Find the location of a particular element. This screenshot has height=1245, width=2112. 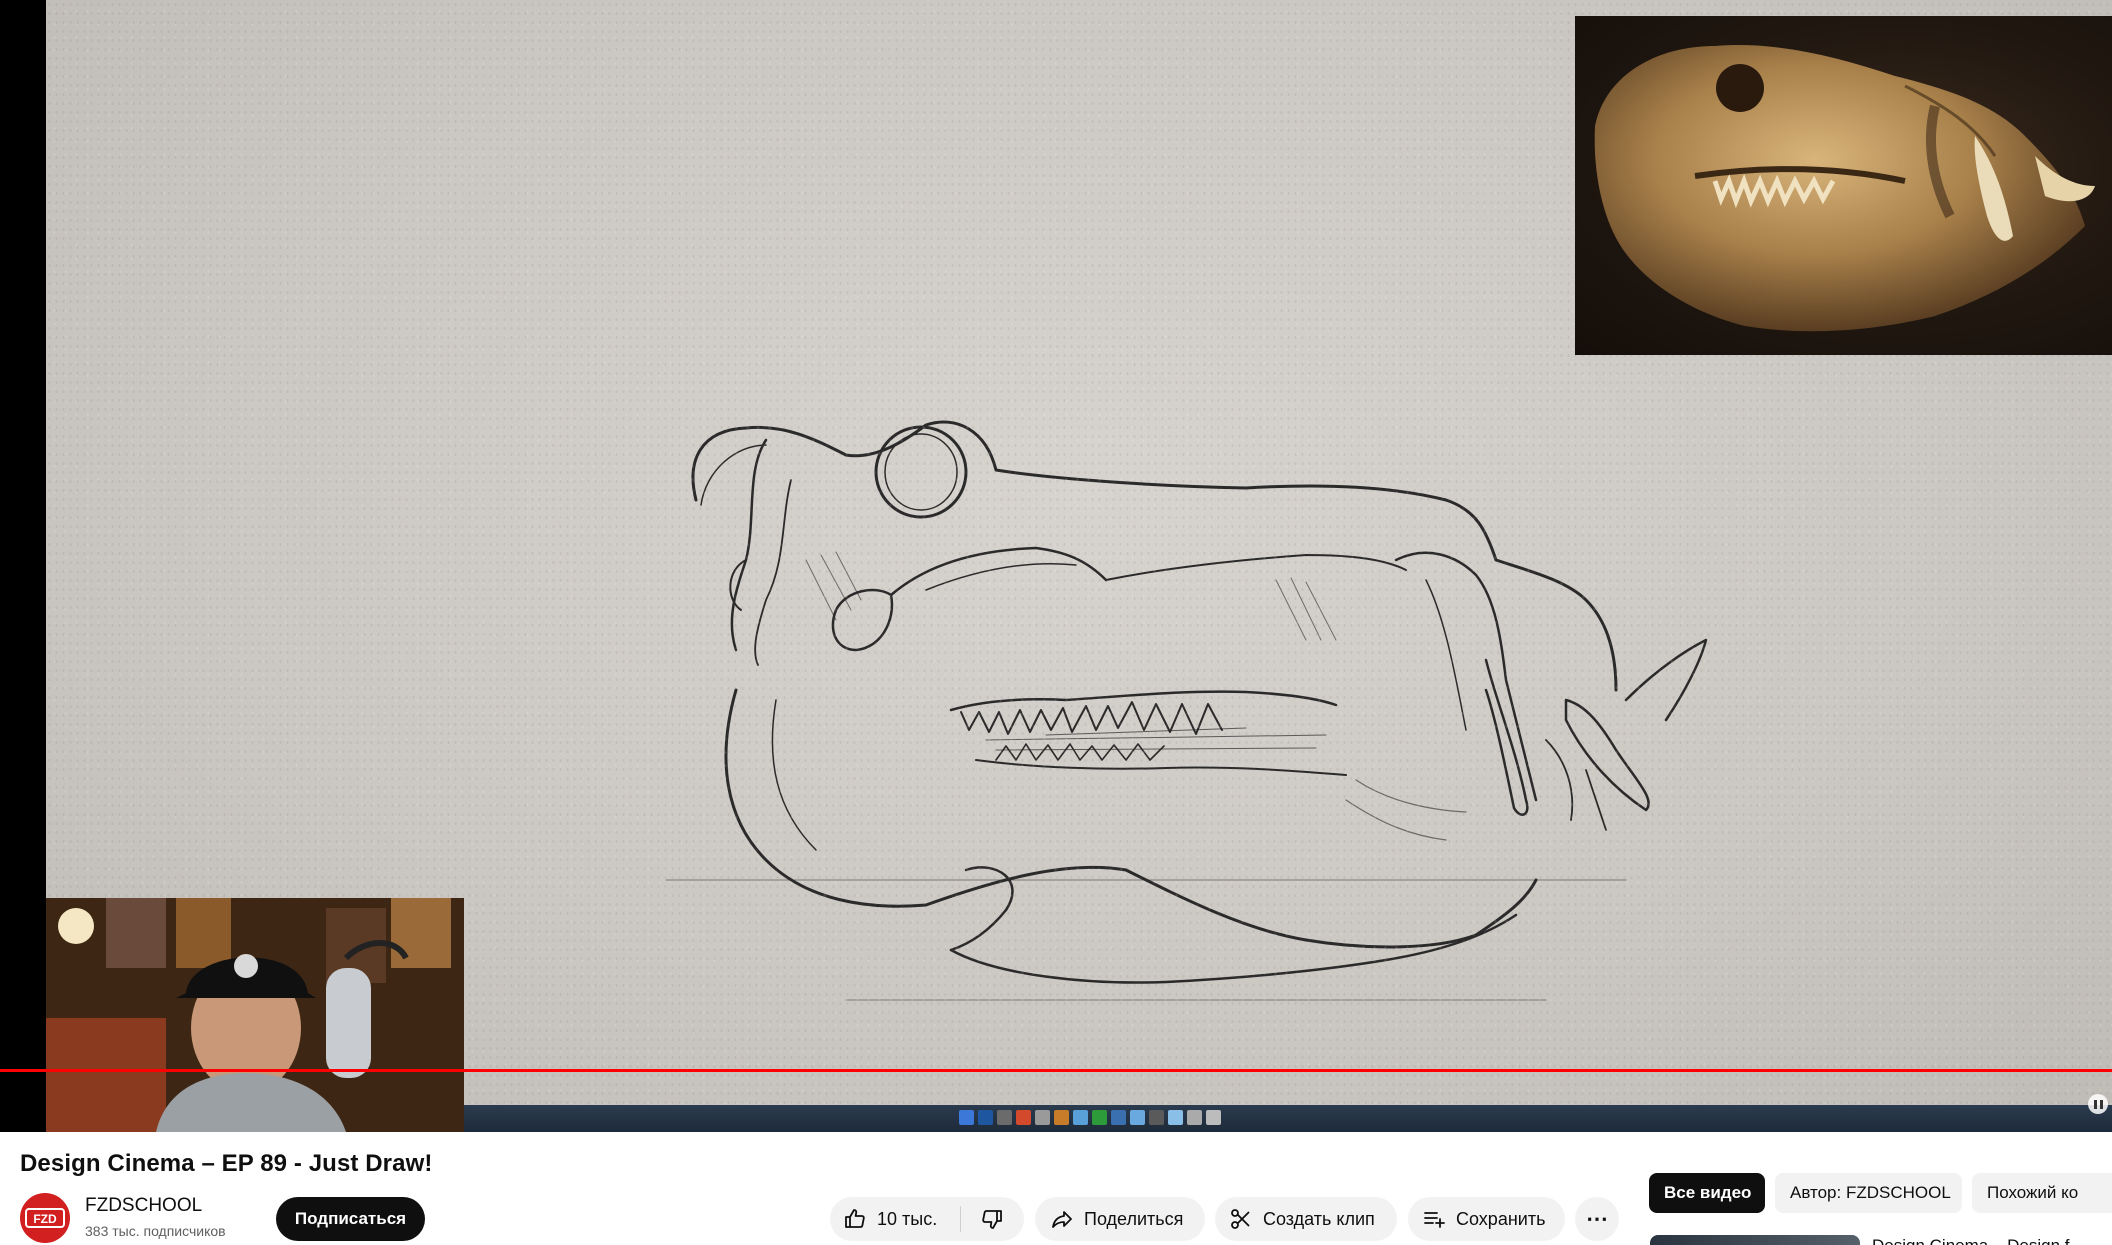

progress-fill is located at coordinates (1056, 1070).